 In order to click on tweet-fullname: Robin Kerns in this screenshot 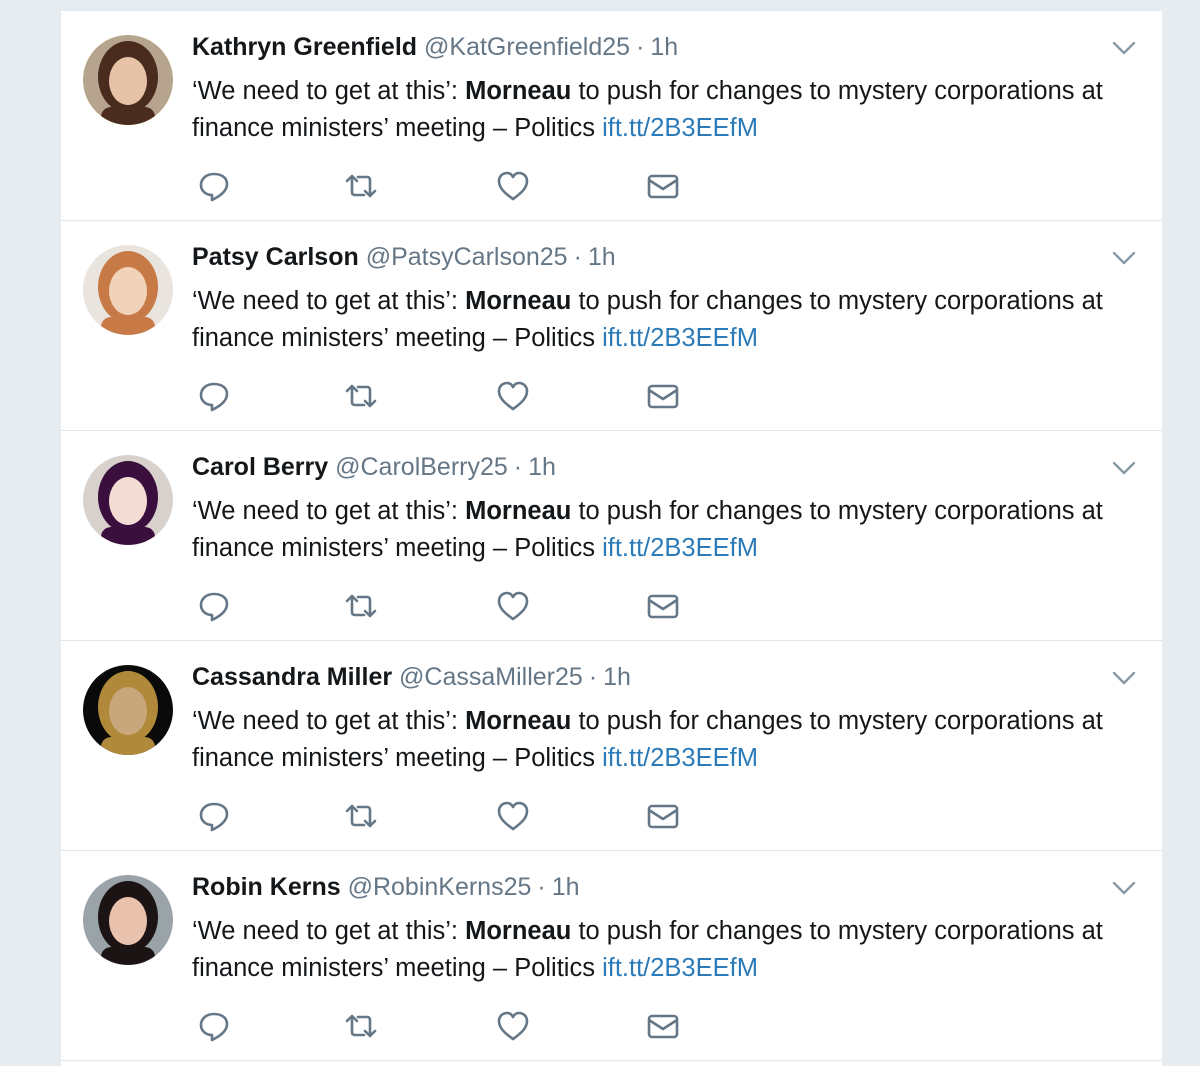, I will do `click(266, 887)`.